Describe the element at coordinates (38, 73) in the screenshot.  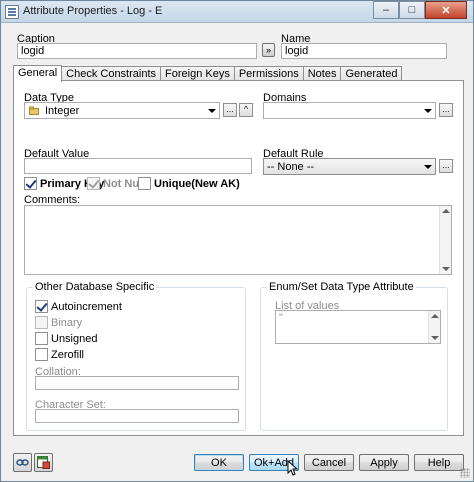
I see `tab-general: General` at that location.